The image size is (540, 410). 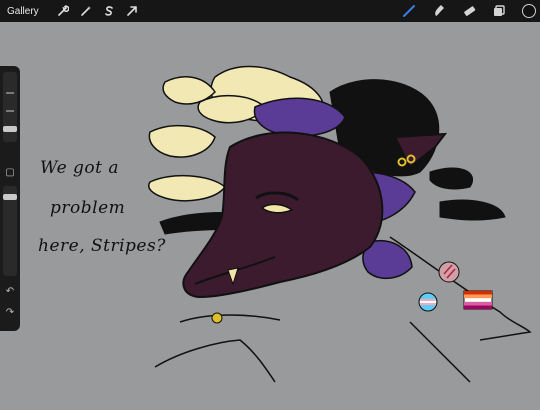 I want to click on modify-button-icon: ▢, so click(x=10, y=173).